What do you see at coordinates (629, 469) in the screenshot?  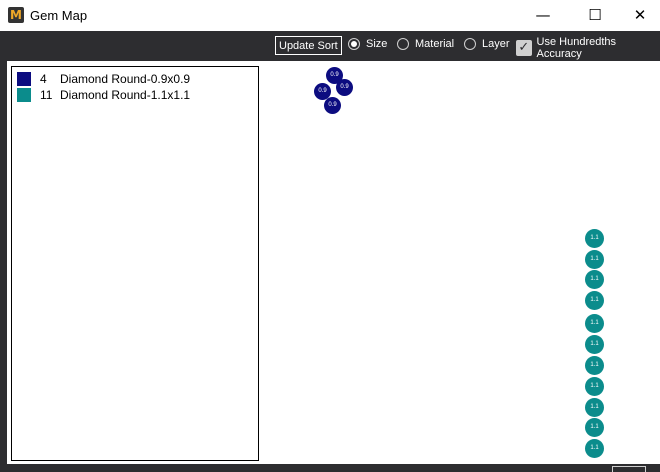 I see `bottom-button-edge` at bounding box center [629, 469].